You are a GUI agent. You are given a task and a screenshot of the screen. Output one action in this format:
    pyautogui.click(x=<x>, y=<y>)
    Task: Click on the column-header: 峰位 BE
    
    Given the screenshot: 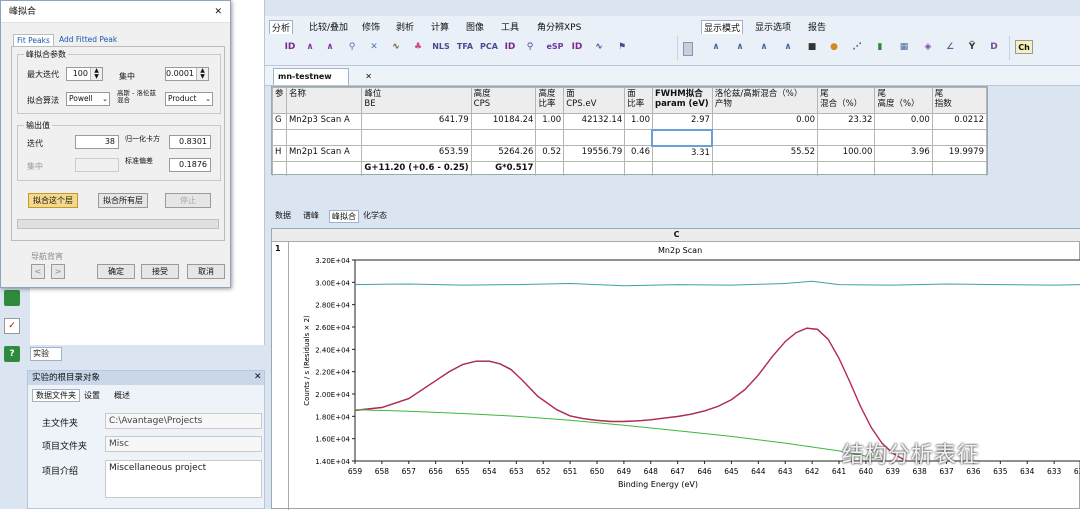 What is the action you would take?
    pyautogui.click(x=416, y=100)
    